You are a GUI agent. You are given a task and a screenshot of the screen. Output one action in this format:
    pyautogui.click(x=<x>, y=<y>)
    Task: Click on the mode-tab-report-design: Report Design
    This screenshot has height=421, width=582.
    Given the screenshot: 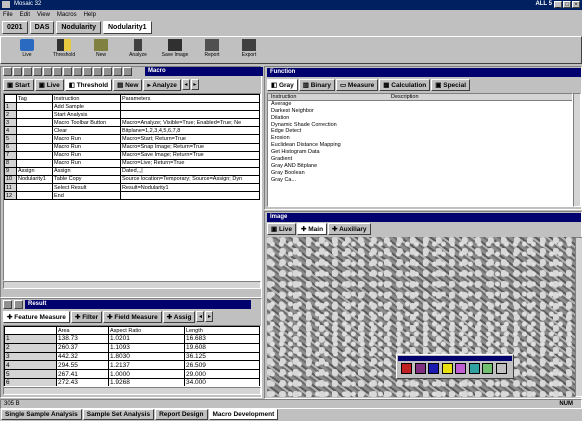 What is the action you would take?
    pyautogui.click(x=181, y=414)
    